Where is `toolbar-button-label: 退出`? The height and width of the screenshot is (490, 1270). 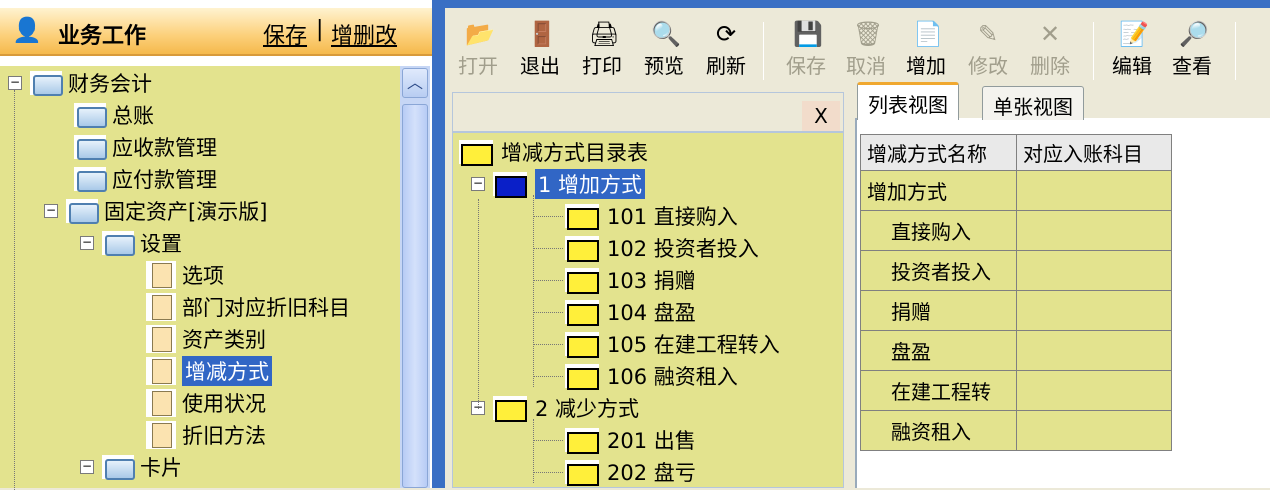 toolbar-button-label: 退出 is located at coordinates (540, 66).